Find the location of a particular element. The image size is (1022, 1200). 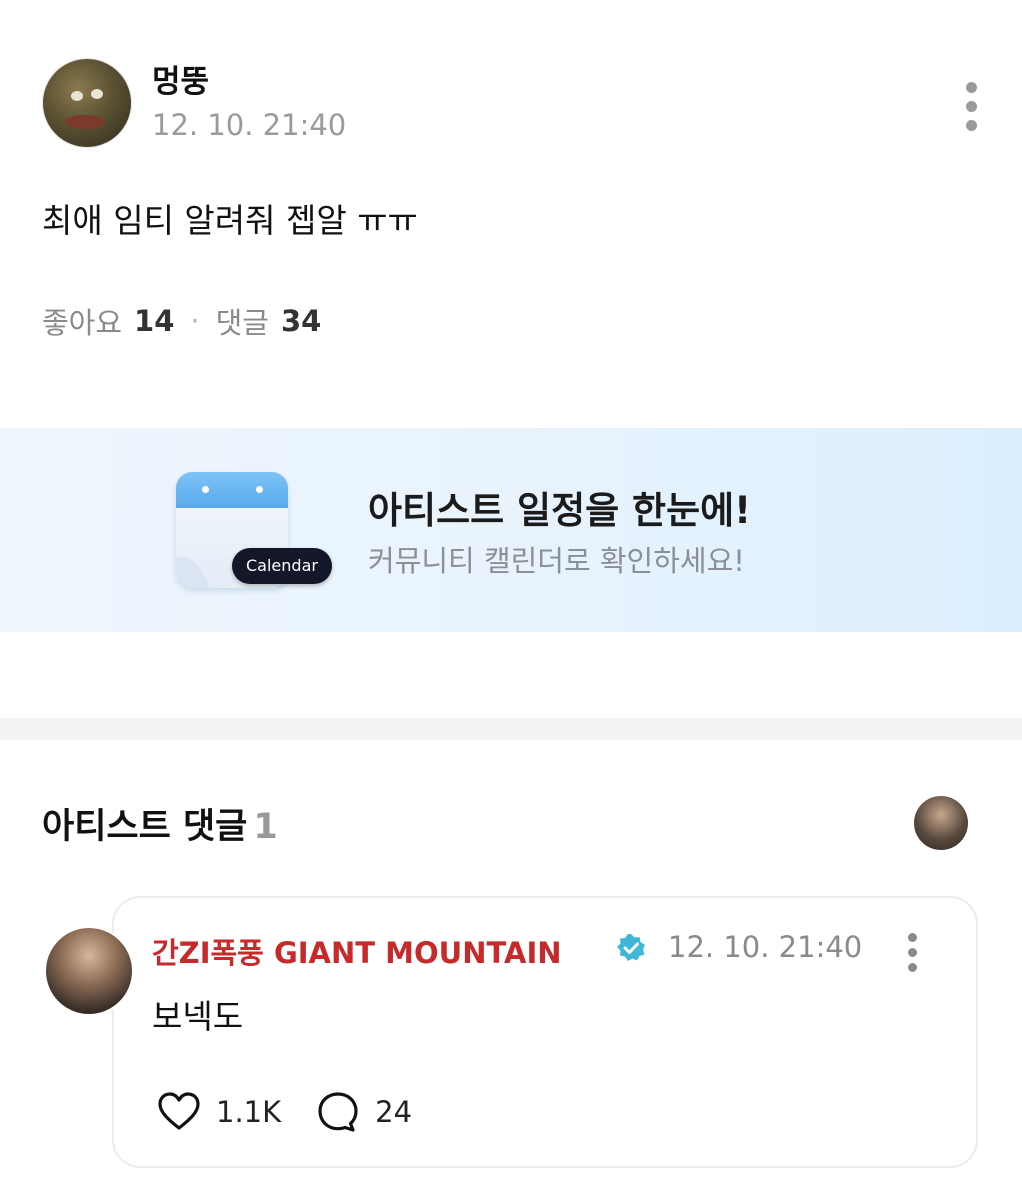

calendar-tag: Calendar is located at coordinates (282, 566).